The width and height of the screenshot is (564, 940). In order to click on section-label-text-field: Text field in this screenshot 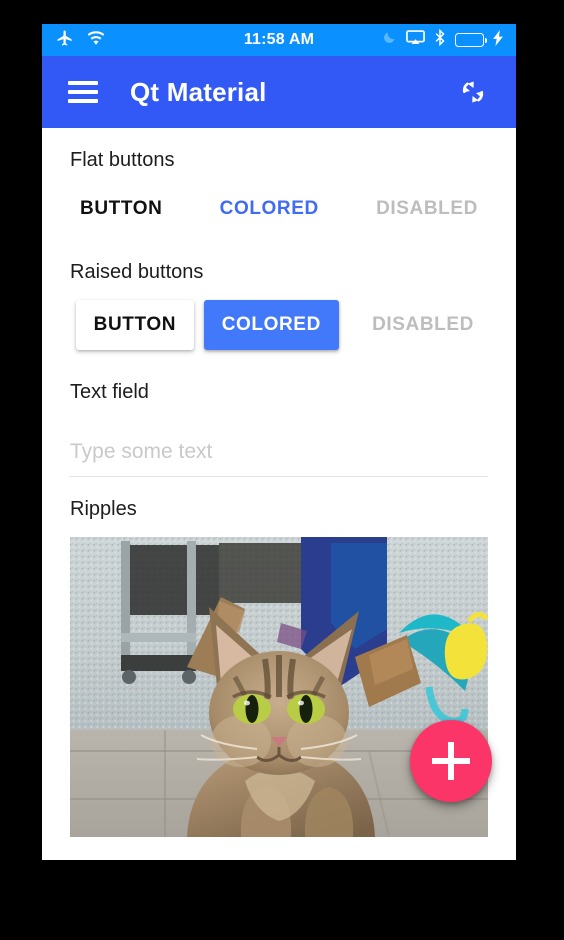, I will do `click(109, 392)`.